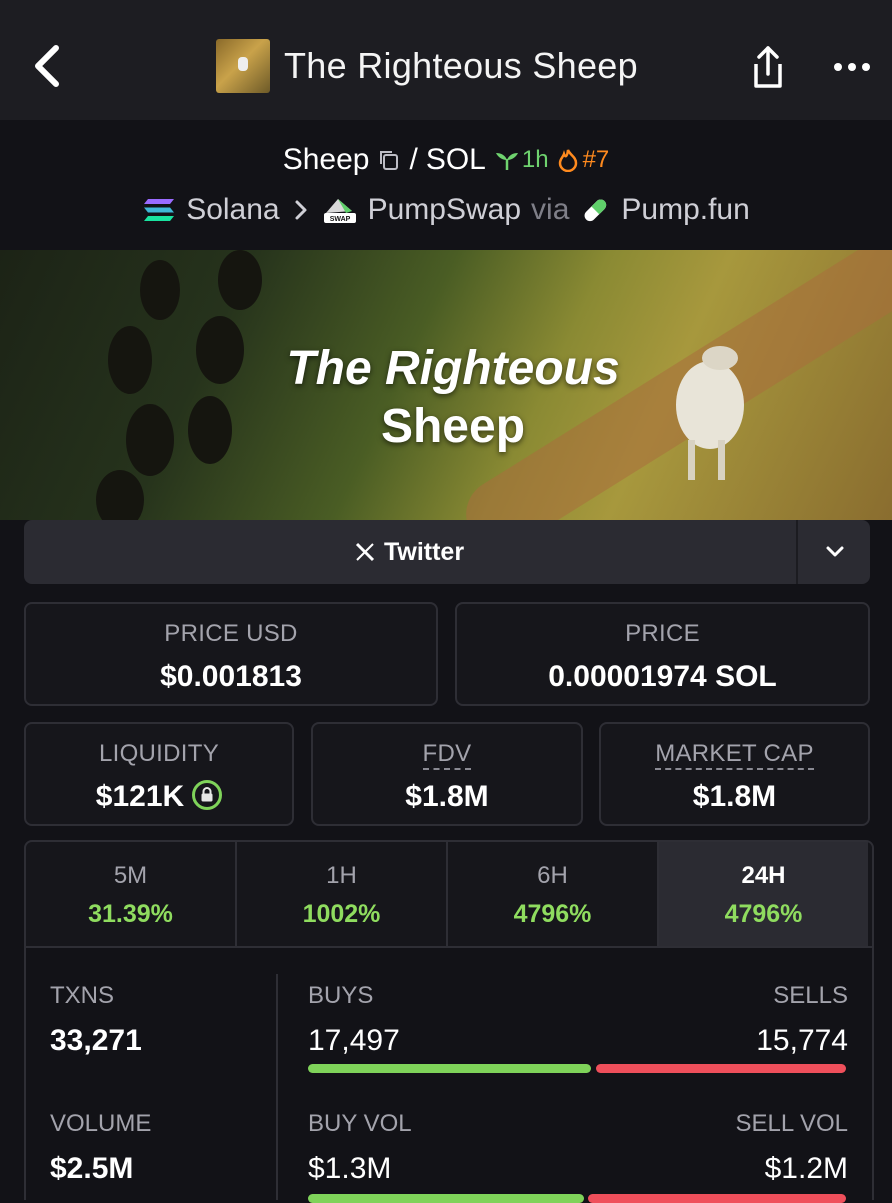 The height and width of the screenshot is (1203, 892). Describe the element at coordinates (243, 66) in the screenshot. I see `token-avatar` at that location.